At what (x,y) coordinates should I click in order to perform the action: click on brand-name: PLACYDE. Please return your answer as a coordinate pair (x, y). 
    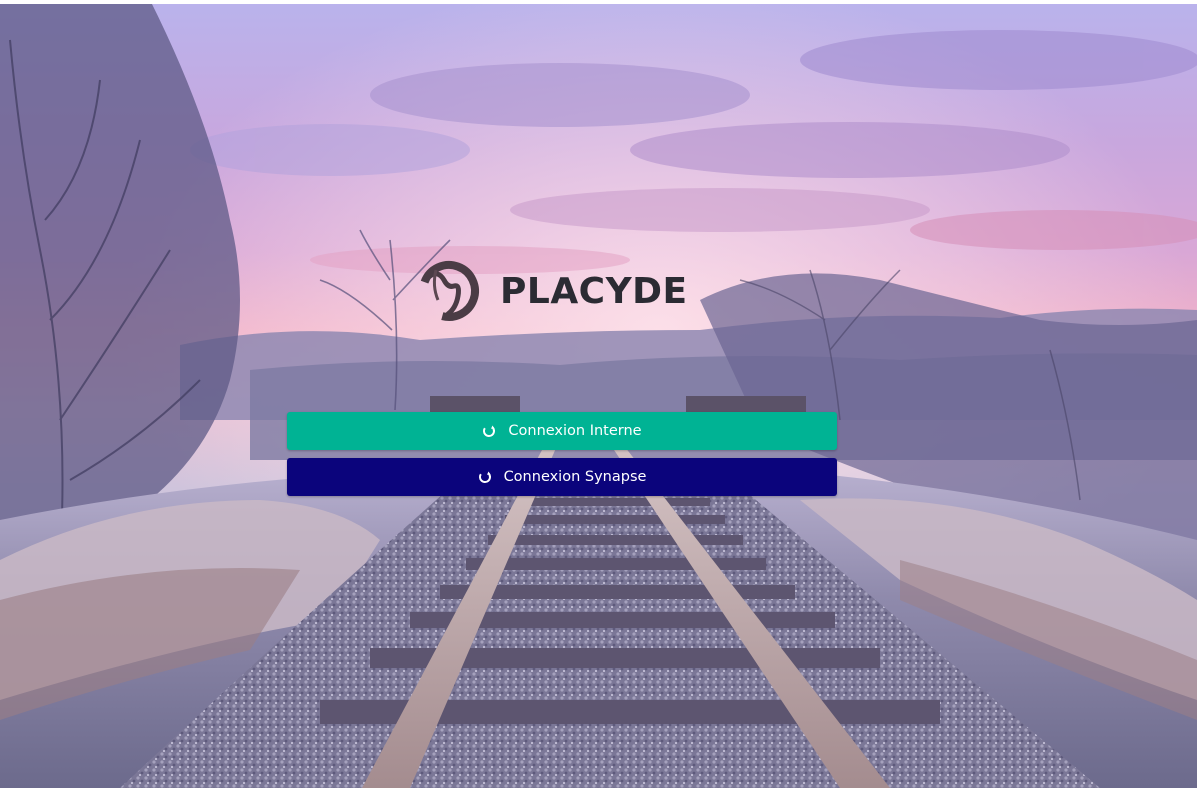
    Looking at the image, I should click on (594, 291).